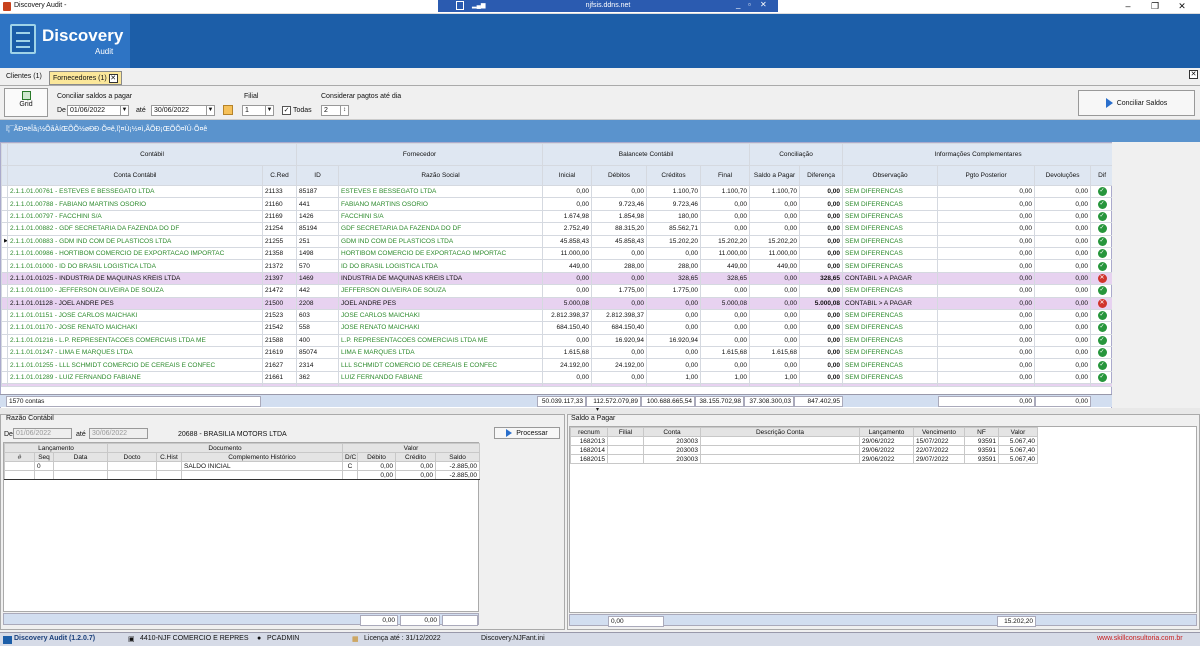 The image size is (1200, 646). What do you see at coordinates (94, 110) in the screenshot?
I see `date-from-input: 01/06/2022` at bounding box center [94, 110].